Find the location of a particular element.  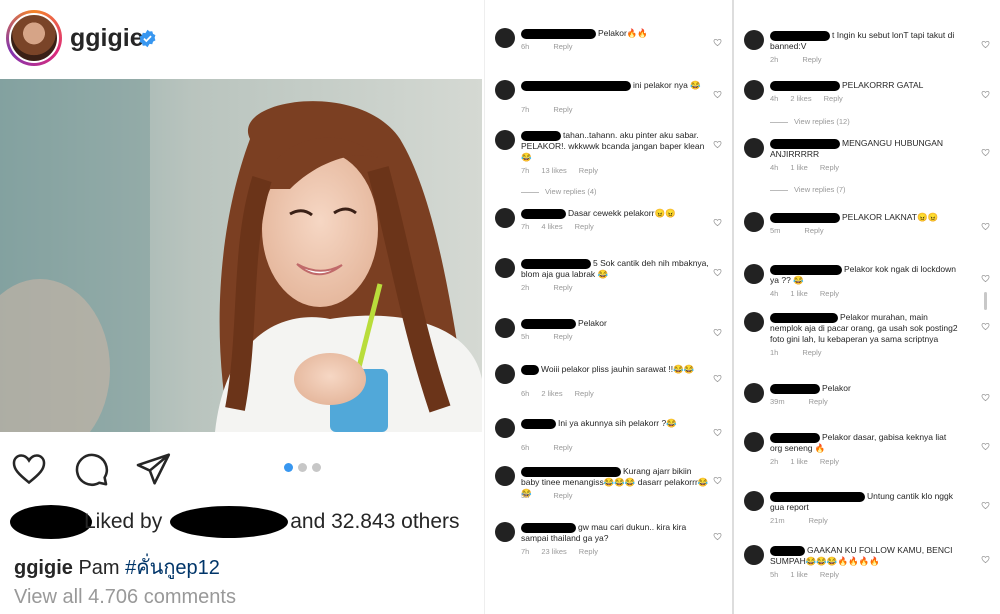

caption-hashtag: #คั่นกูep12 is located at coordinates (172, 568).